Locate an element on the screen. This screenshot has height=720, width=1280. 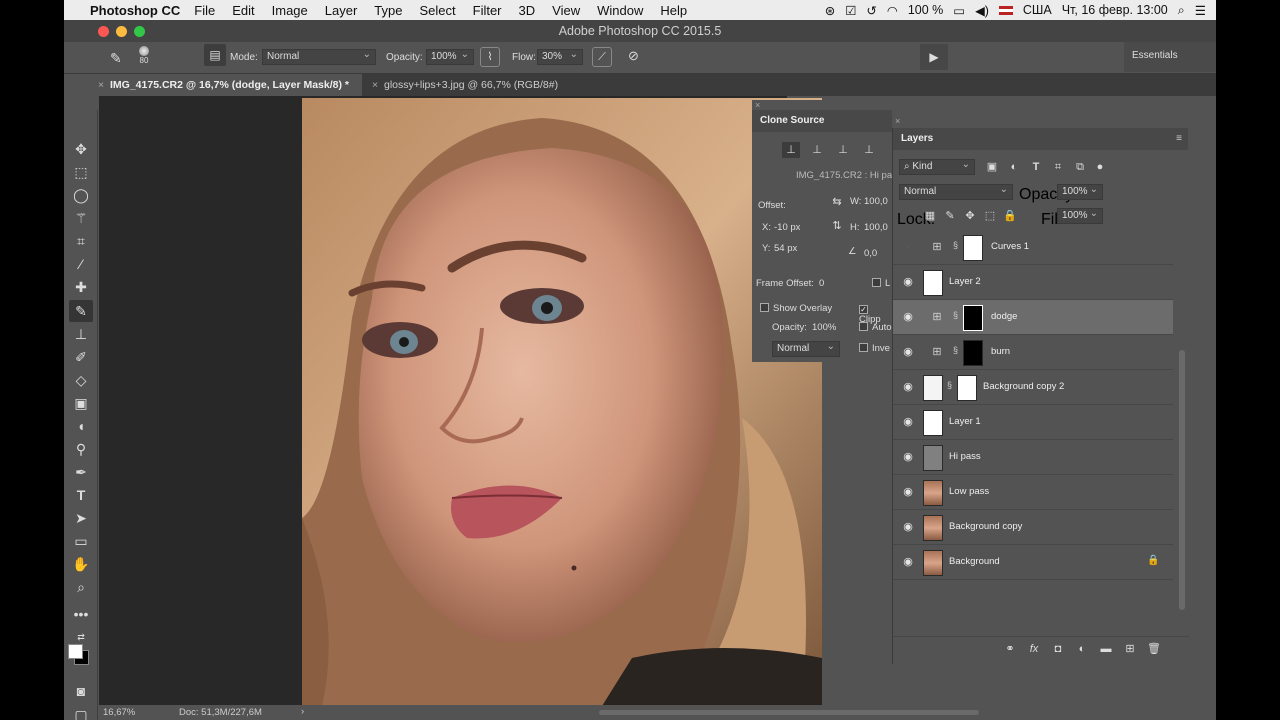
menu-layer: Layer is located at coordinates (341, 10).